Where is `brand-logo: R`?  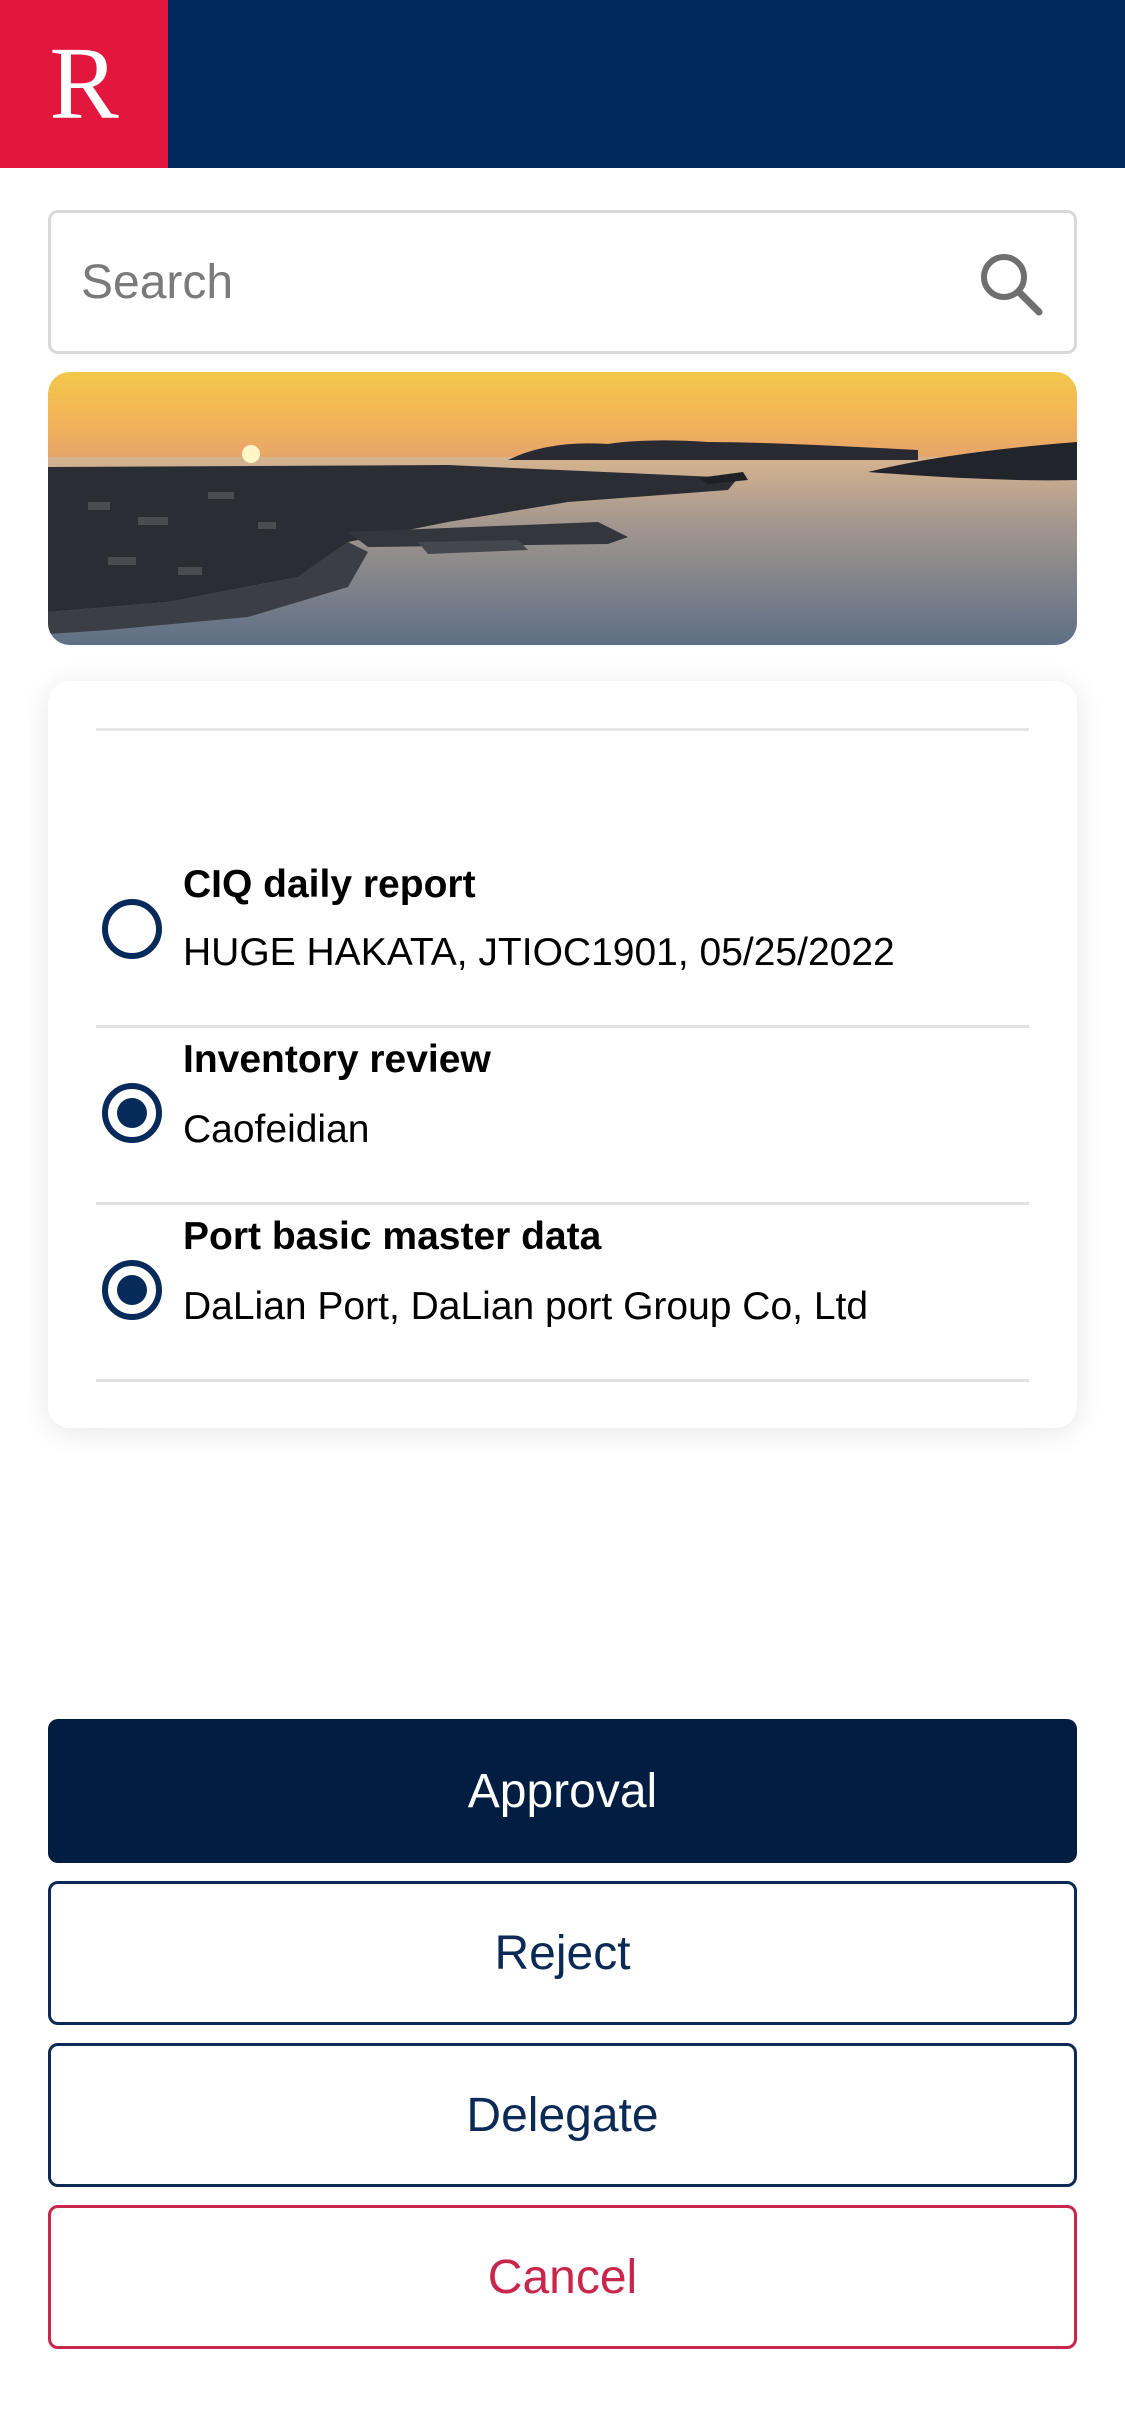
brand-logo: R is located at coordinates (84, 84).